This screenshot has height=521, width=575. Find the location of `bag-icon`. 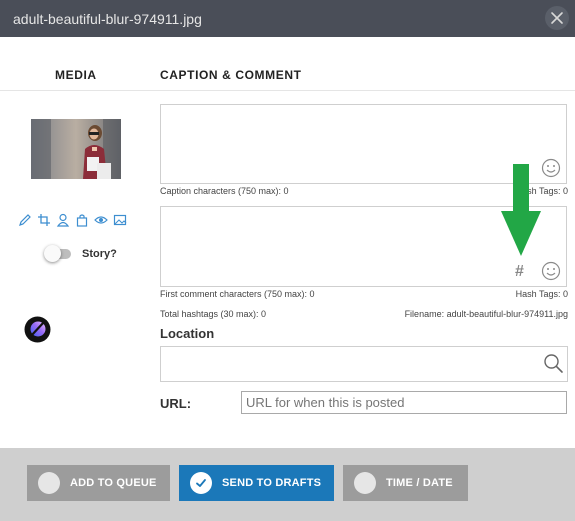

bag-icon is located at coordinates (81, 220).